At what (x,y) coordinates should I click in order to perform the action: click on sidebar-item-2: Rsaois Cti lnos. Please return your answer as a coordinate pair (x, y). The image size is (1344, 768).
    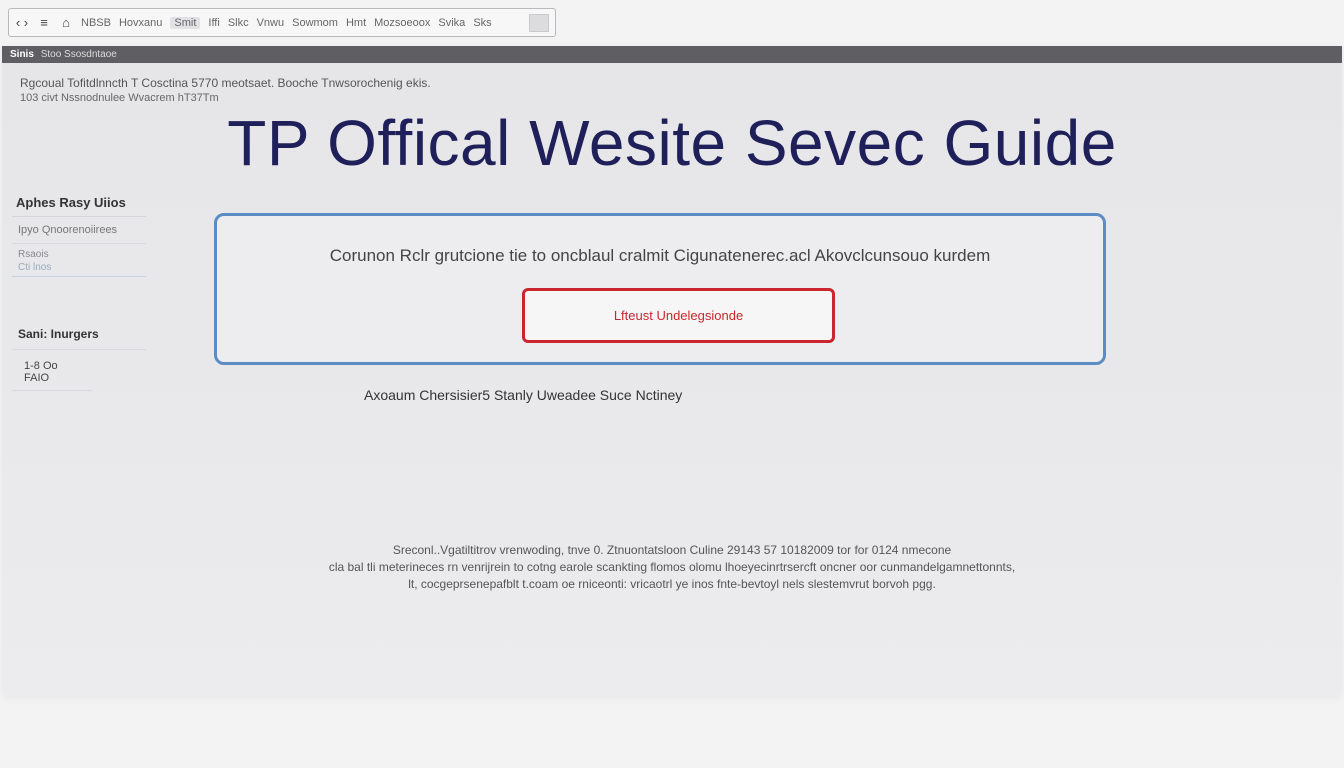
    Looking at the image, I should click on (79, 260).